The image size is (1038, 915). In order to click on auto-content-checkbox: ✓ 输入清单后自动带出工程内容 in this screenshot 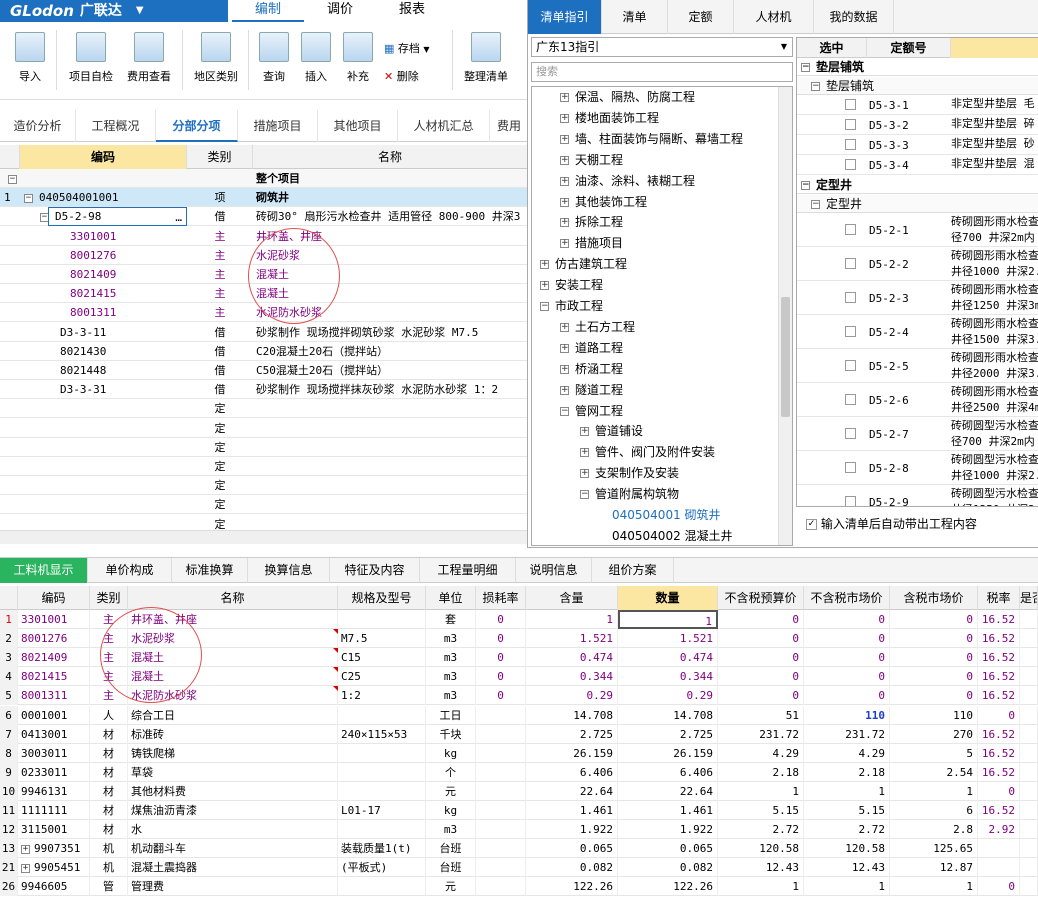, I will do `click(891, 524)`.